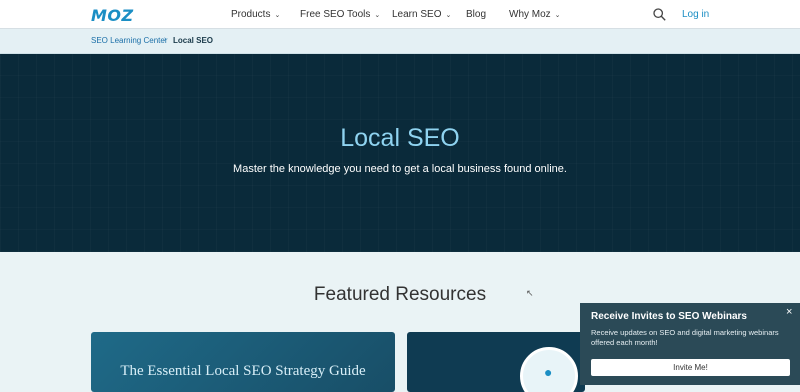 This screenshot has height=392, width=800. What do you see at coordinates (530, 14) in the screenshot?
I see `nav-item-label: Why Moz` at bounding box center [530, 14].